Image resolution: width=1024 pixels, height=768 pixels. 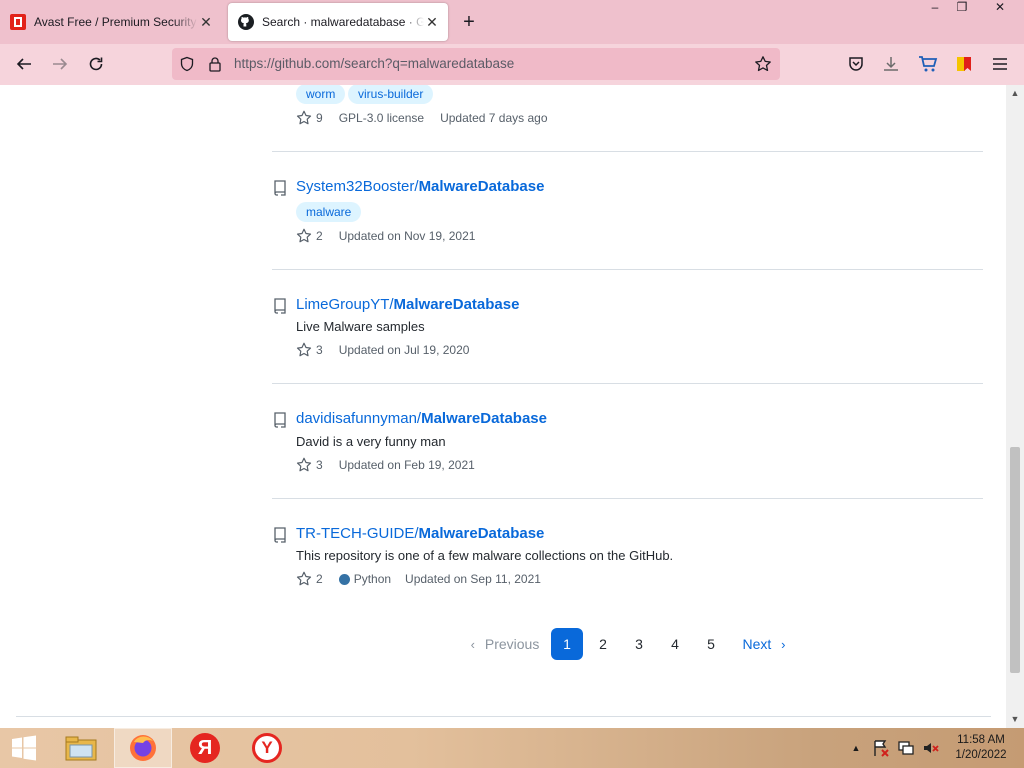 I want to click on menu-button, so click(x=1000, y=64).